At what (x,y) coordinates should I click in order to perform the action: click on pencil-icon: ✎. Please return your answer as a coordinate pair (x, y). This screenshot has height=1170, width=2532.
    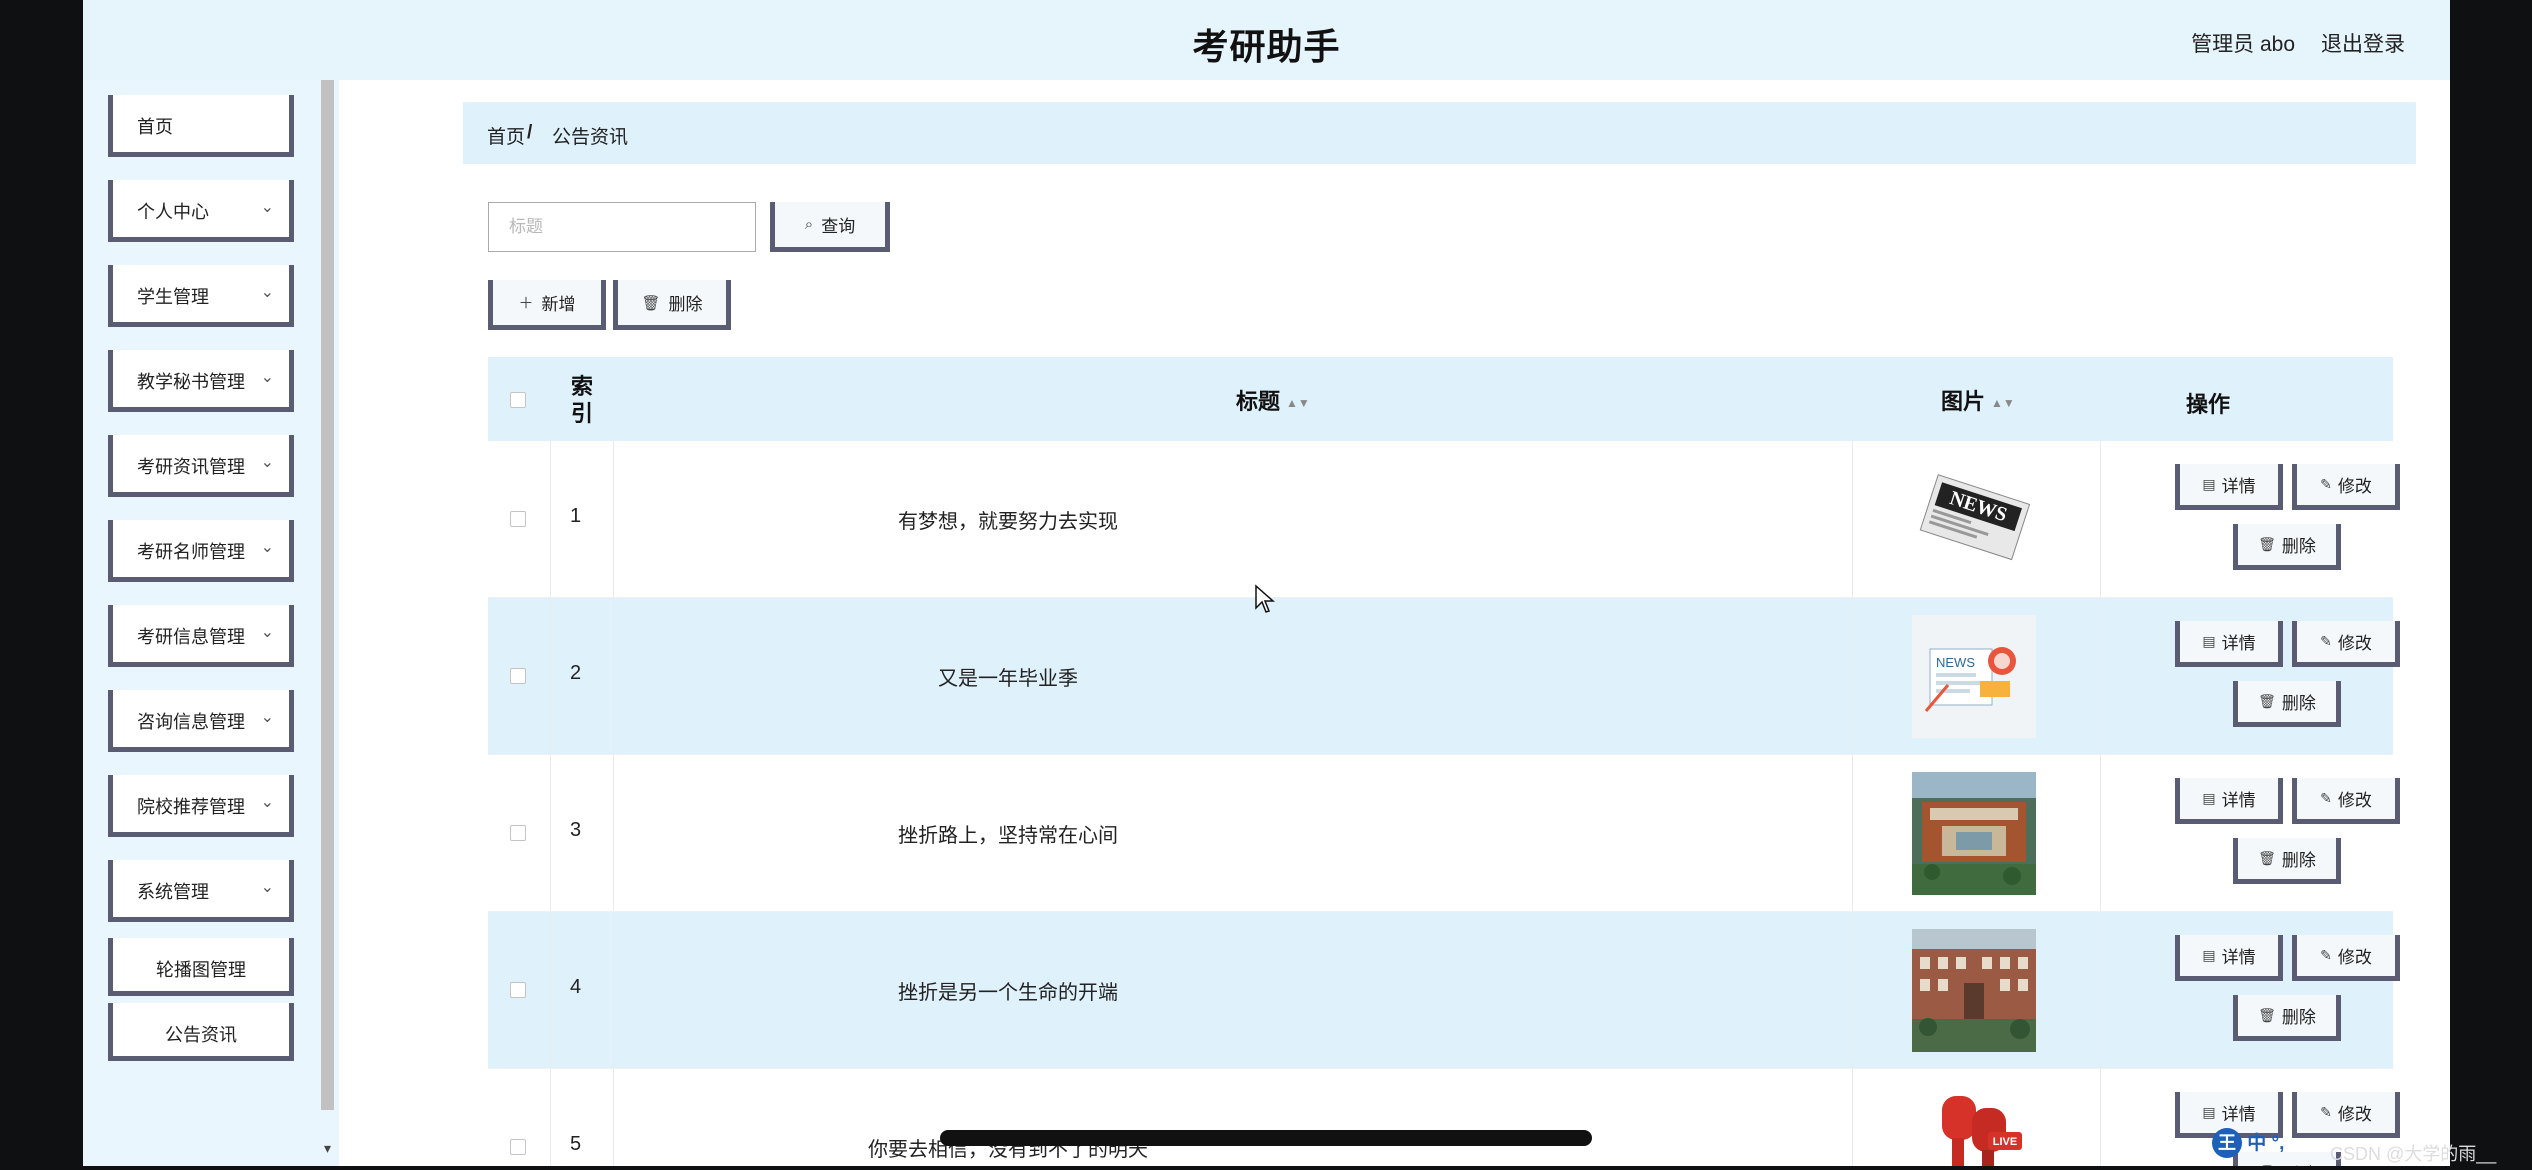
    Looking at the image, I should click on (2326, 798).